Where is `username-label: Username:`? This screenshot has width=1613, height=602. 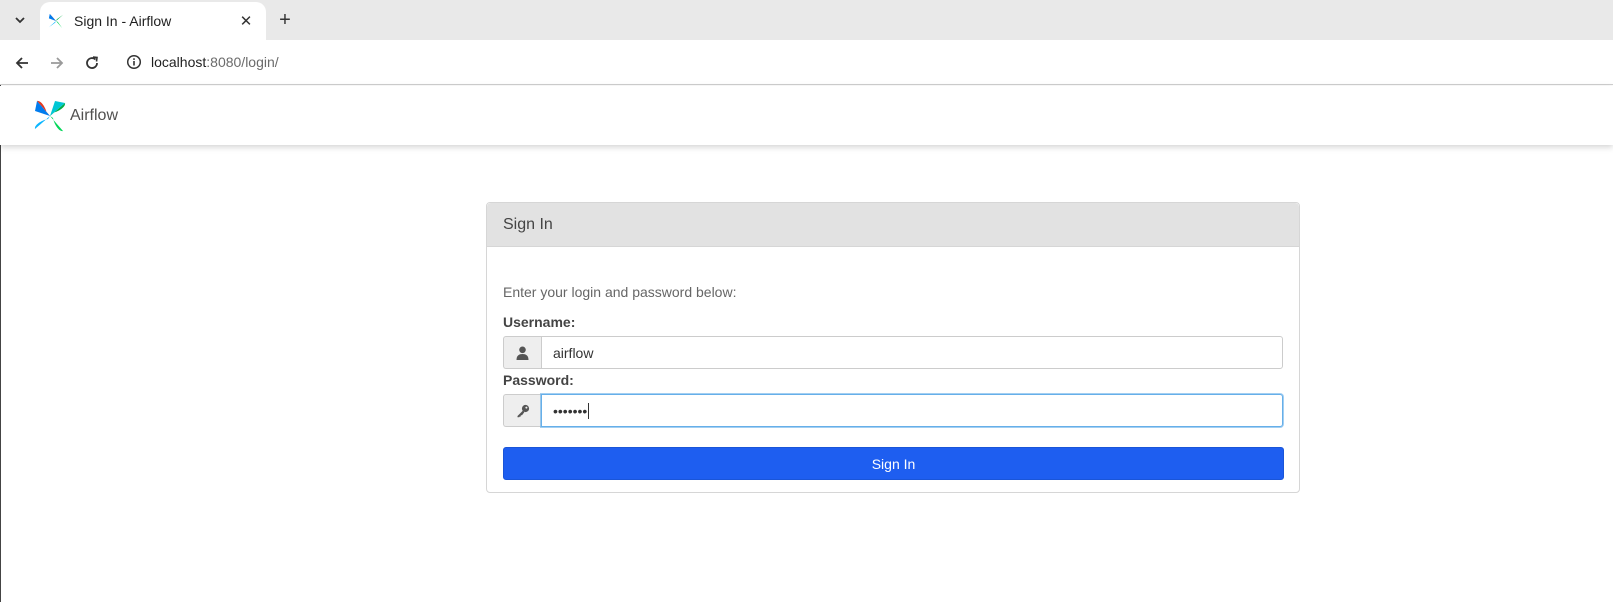
username-label: Username: is located at coordinates (539, 322).